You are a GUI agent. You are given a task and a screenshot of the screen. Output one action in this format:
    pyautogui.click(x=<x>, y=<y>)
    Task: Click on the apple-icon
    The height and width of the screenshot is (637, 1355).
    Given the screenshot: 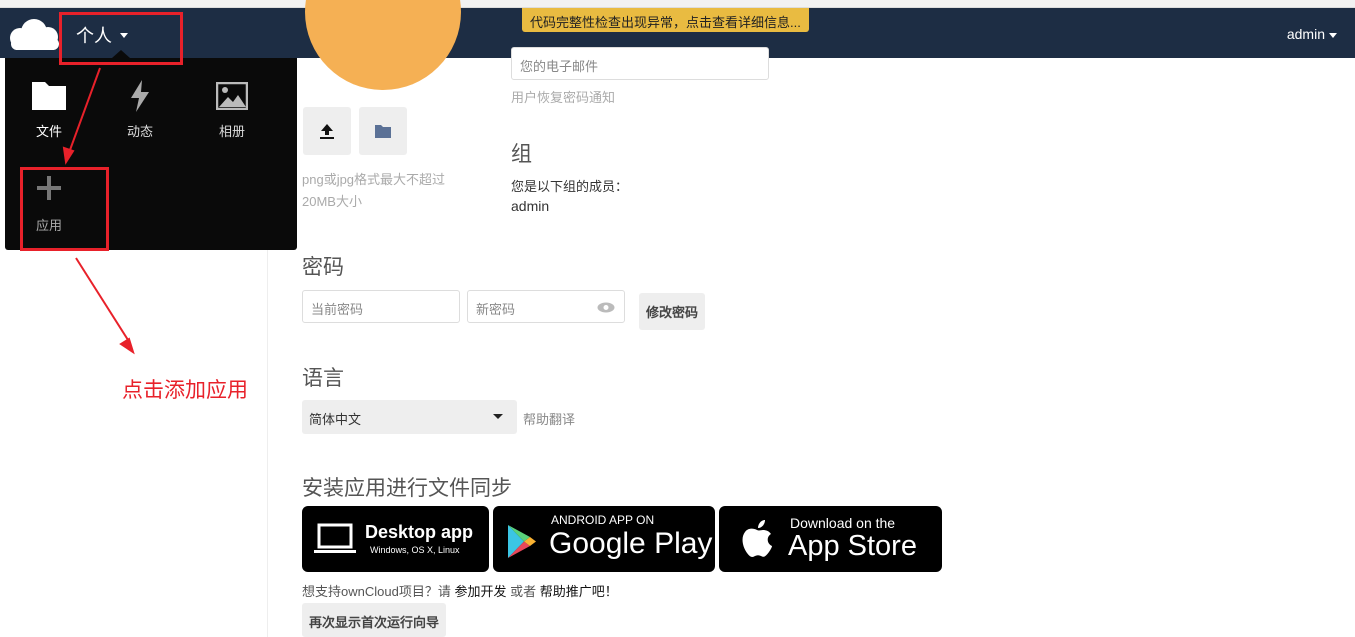 What is the action you would take?
    pyautogui.click(x=757, y=538)
    